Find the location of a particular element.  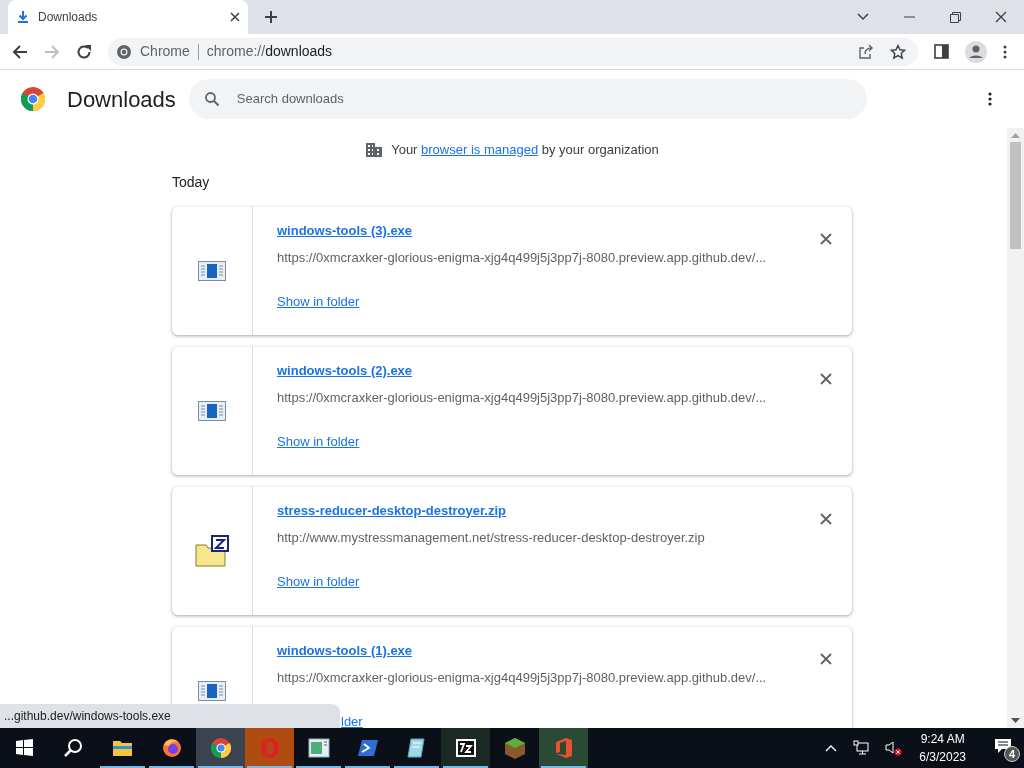

terminal-icon is located at coordinates (367, 748).